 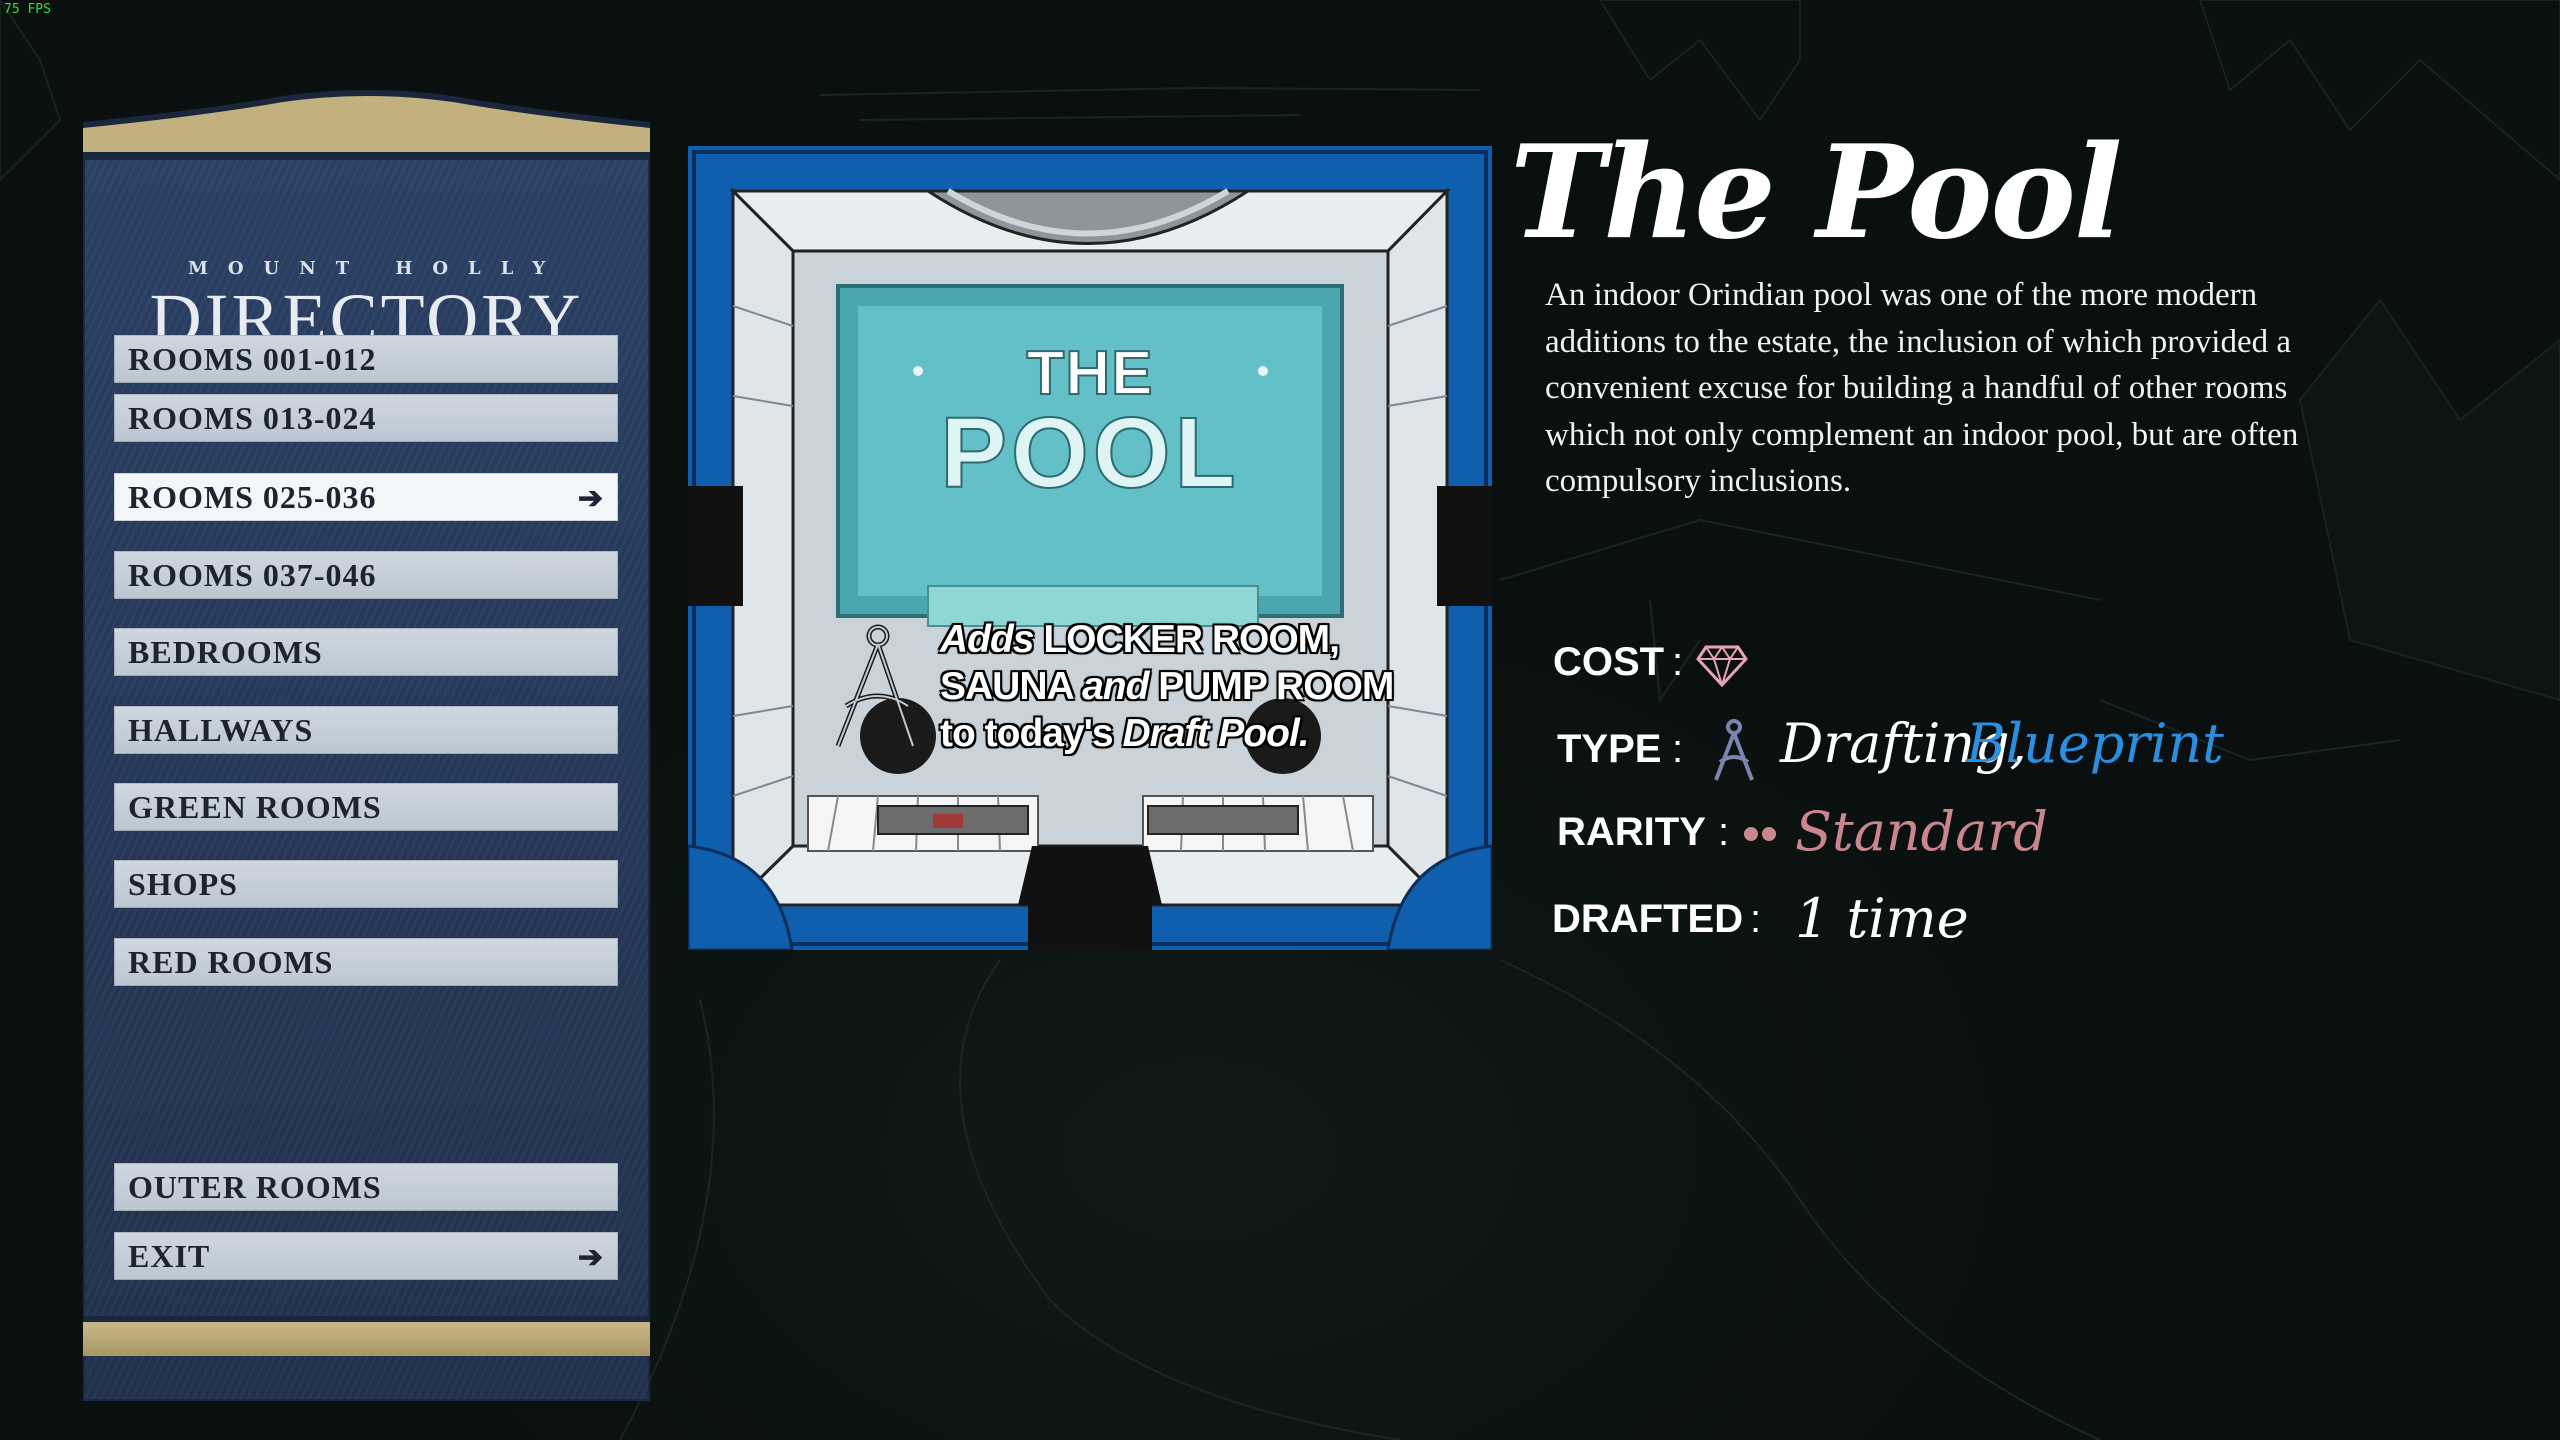 What do you see at coordinates (366, 124) in the screenshot?
I see `panel-top-ornament` at bounding box center [366, 124].